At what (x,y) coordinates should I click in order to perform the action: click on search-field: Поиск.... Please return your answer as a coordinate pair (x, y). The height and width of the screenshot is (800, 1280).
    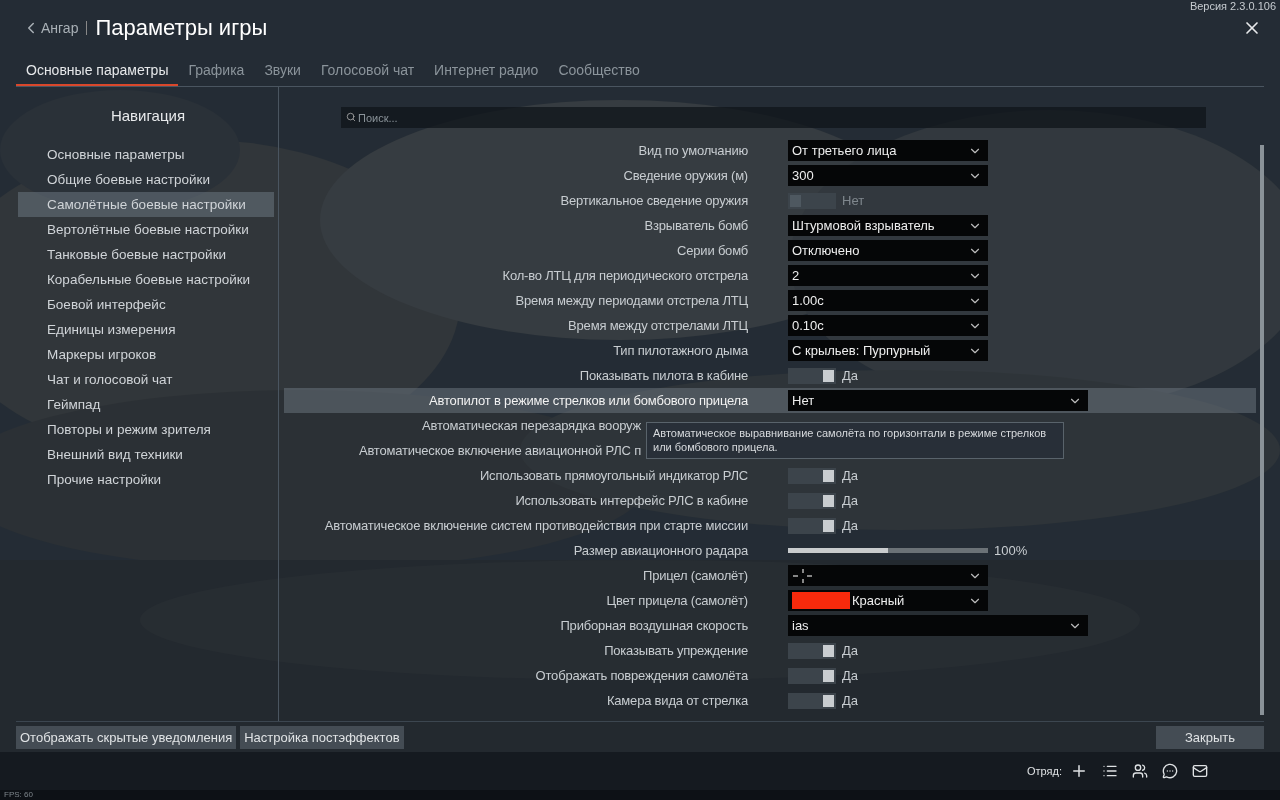
    Looking at the image, I should click on (773, 117).